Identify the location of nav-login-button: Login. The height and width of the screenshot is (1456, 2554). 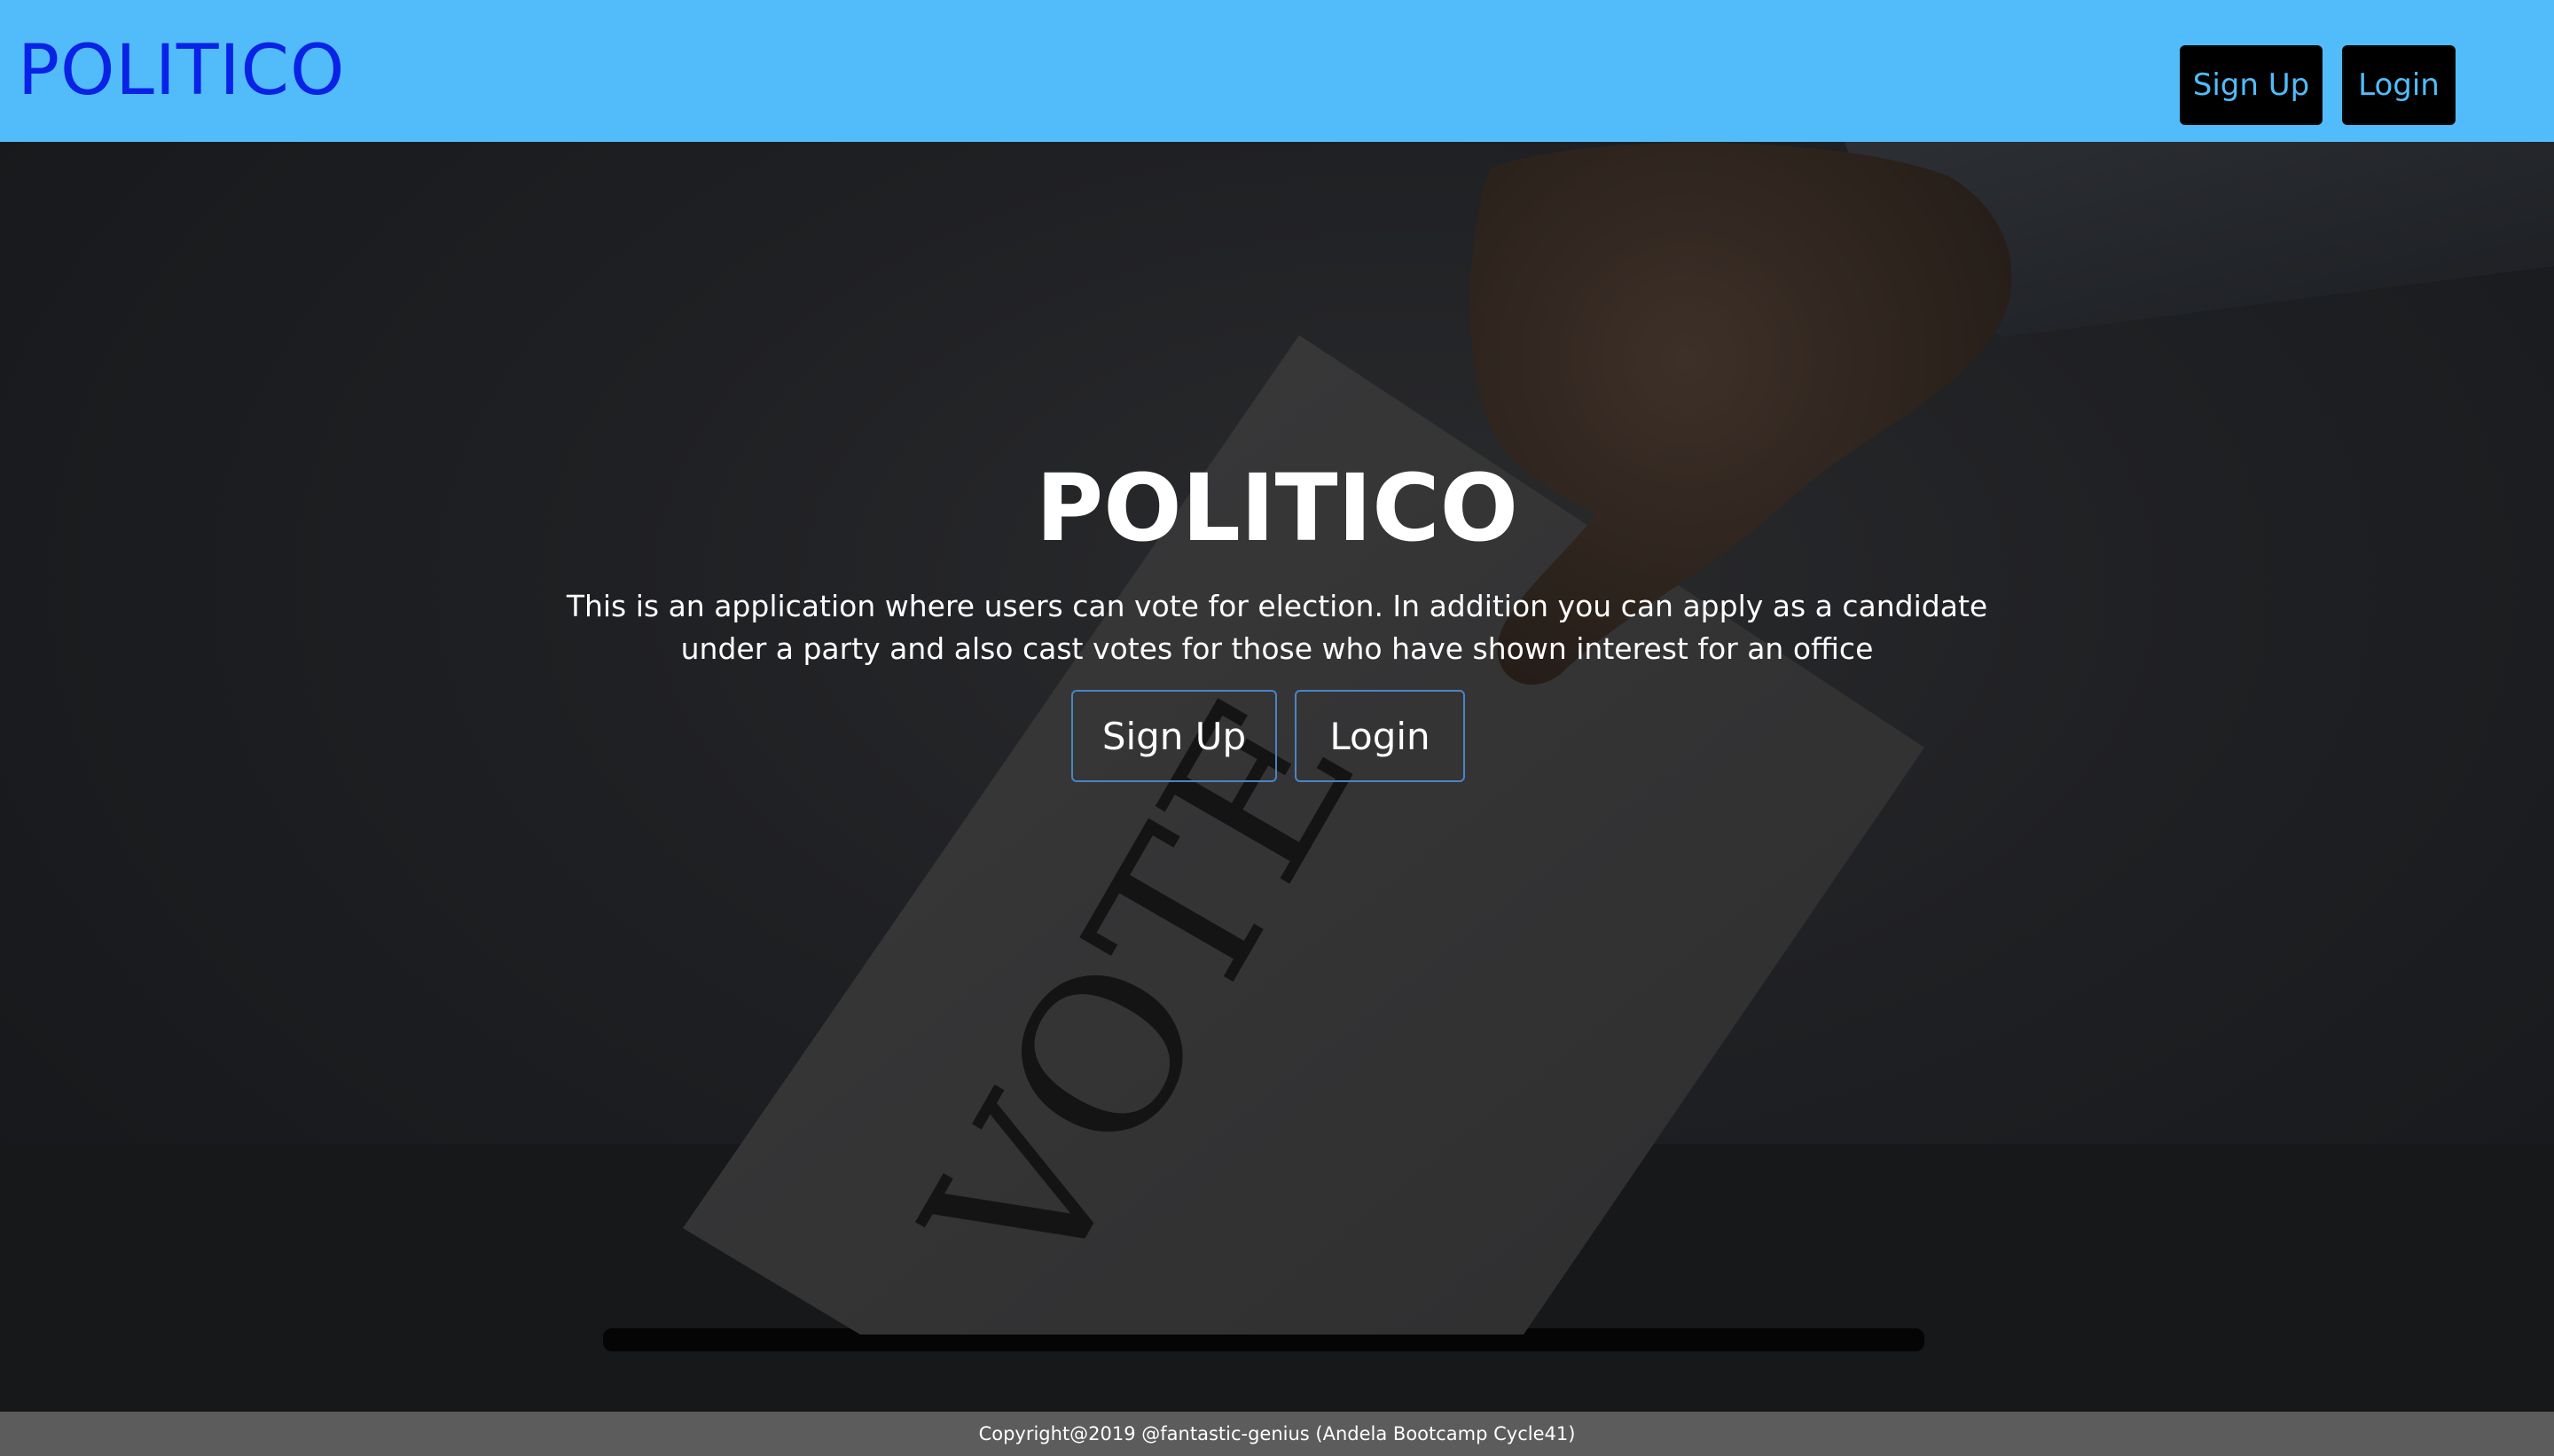
(2399, 85).